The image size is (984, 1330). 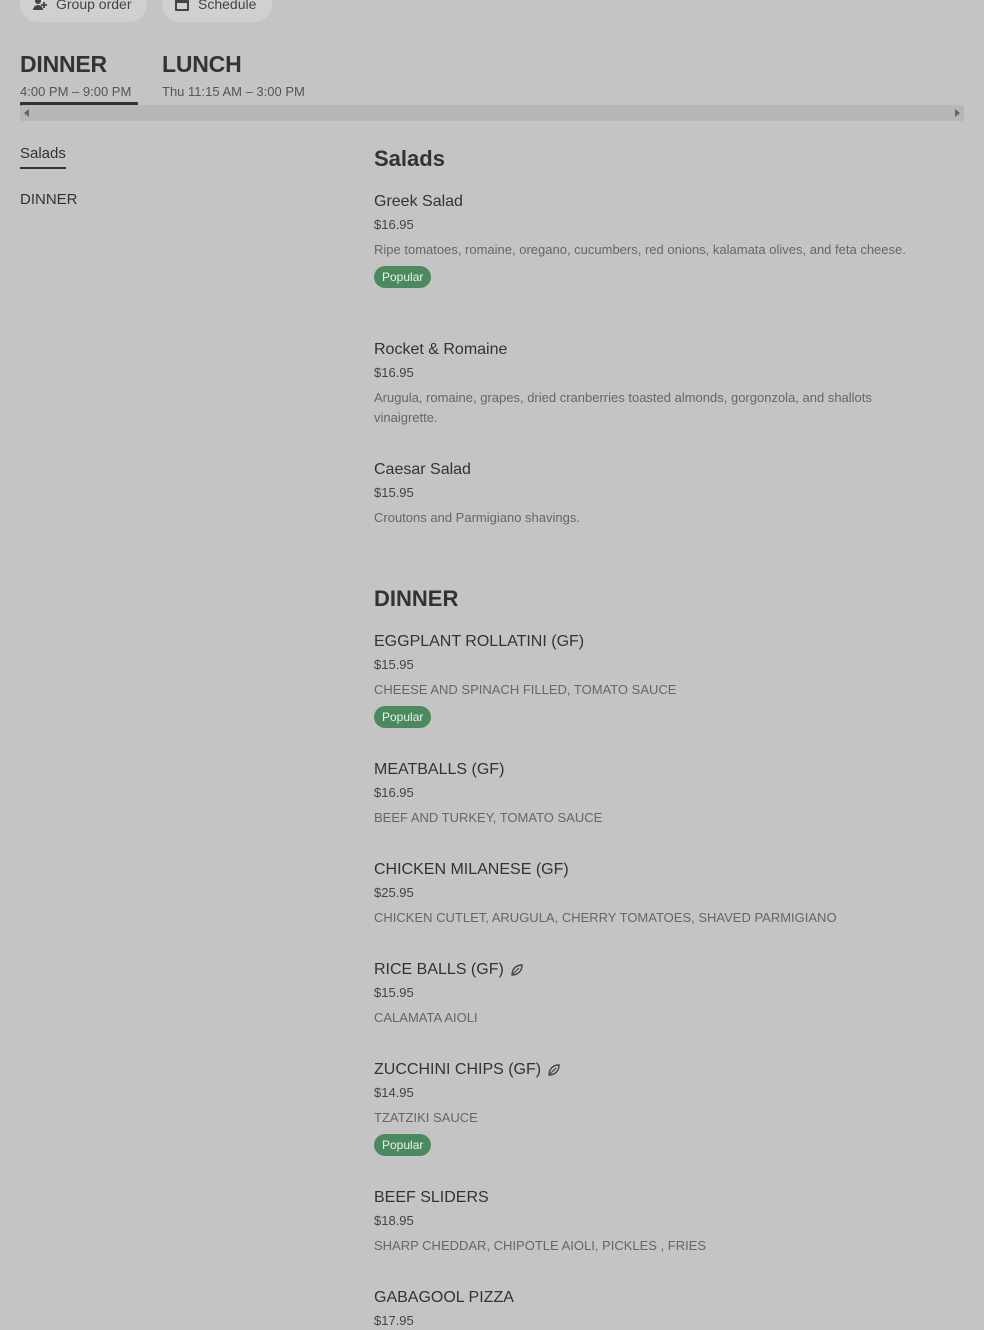 I want to click on item-price: $18.95, so click(x=394, y=1220).